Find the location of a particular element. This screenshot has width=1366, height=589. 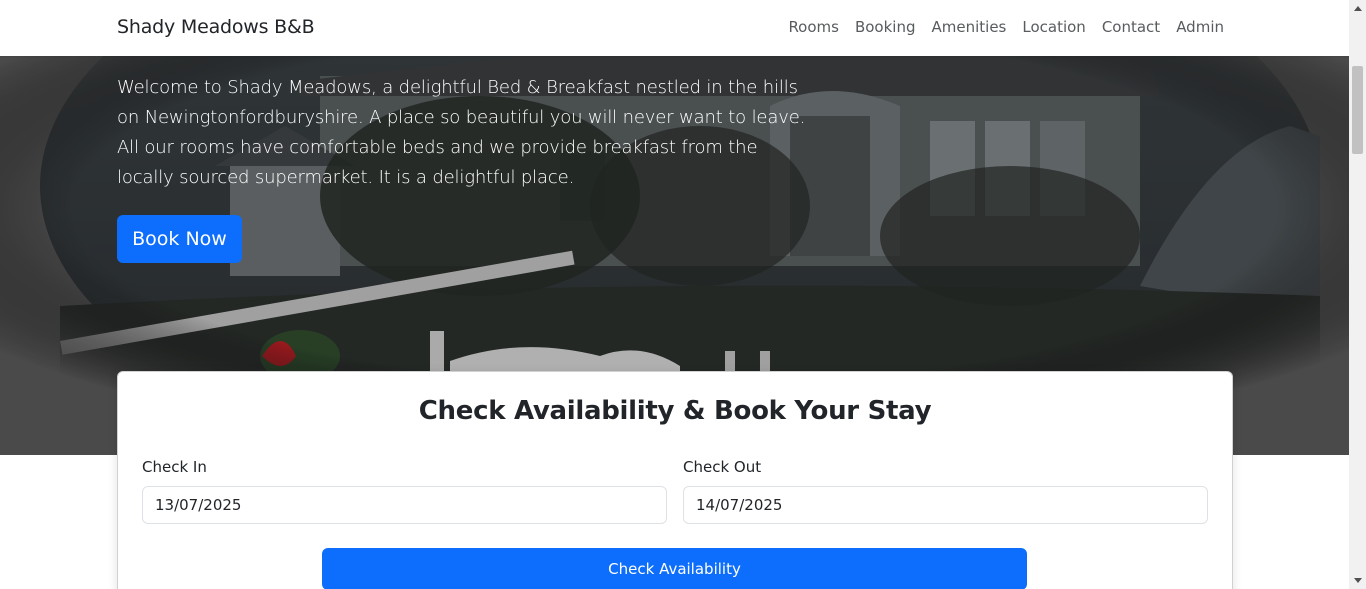

chevron-down-icon is located at coordinates (1357, 580).